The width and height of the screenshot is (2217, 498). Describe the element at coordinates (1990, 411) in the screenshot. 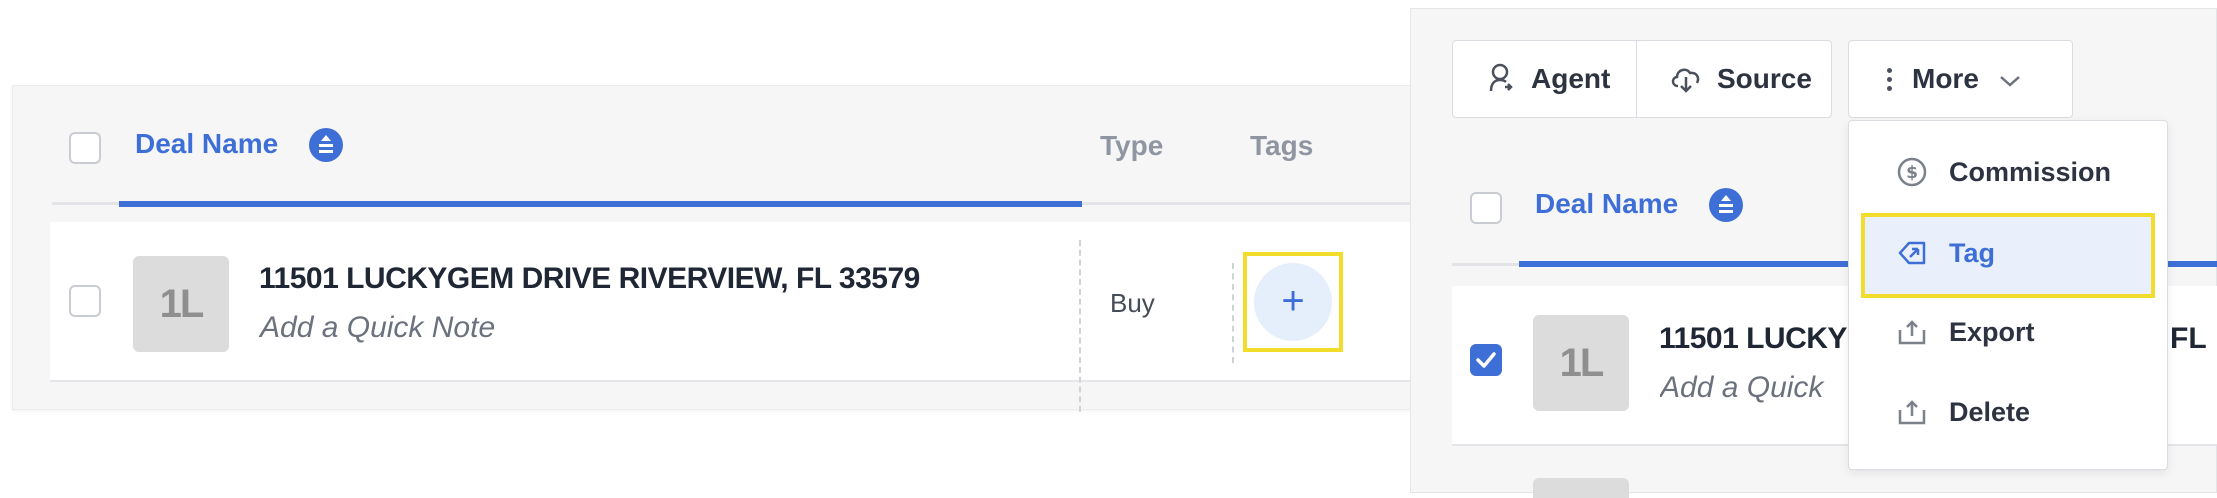

I see `menu-item-label: Delete` at that location.